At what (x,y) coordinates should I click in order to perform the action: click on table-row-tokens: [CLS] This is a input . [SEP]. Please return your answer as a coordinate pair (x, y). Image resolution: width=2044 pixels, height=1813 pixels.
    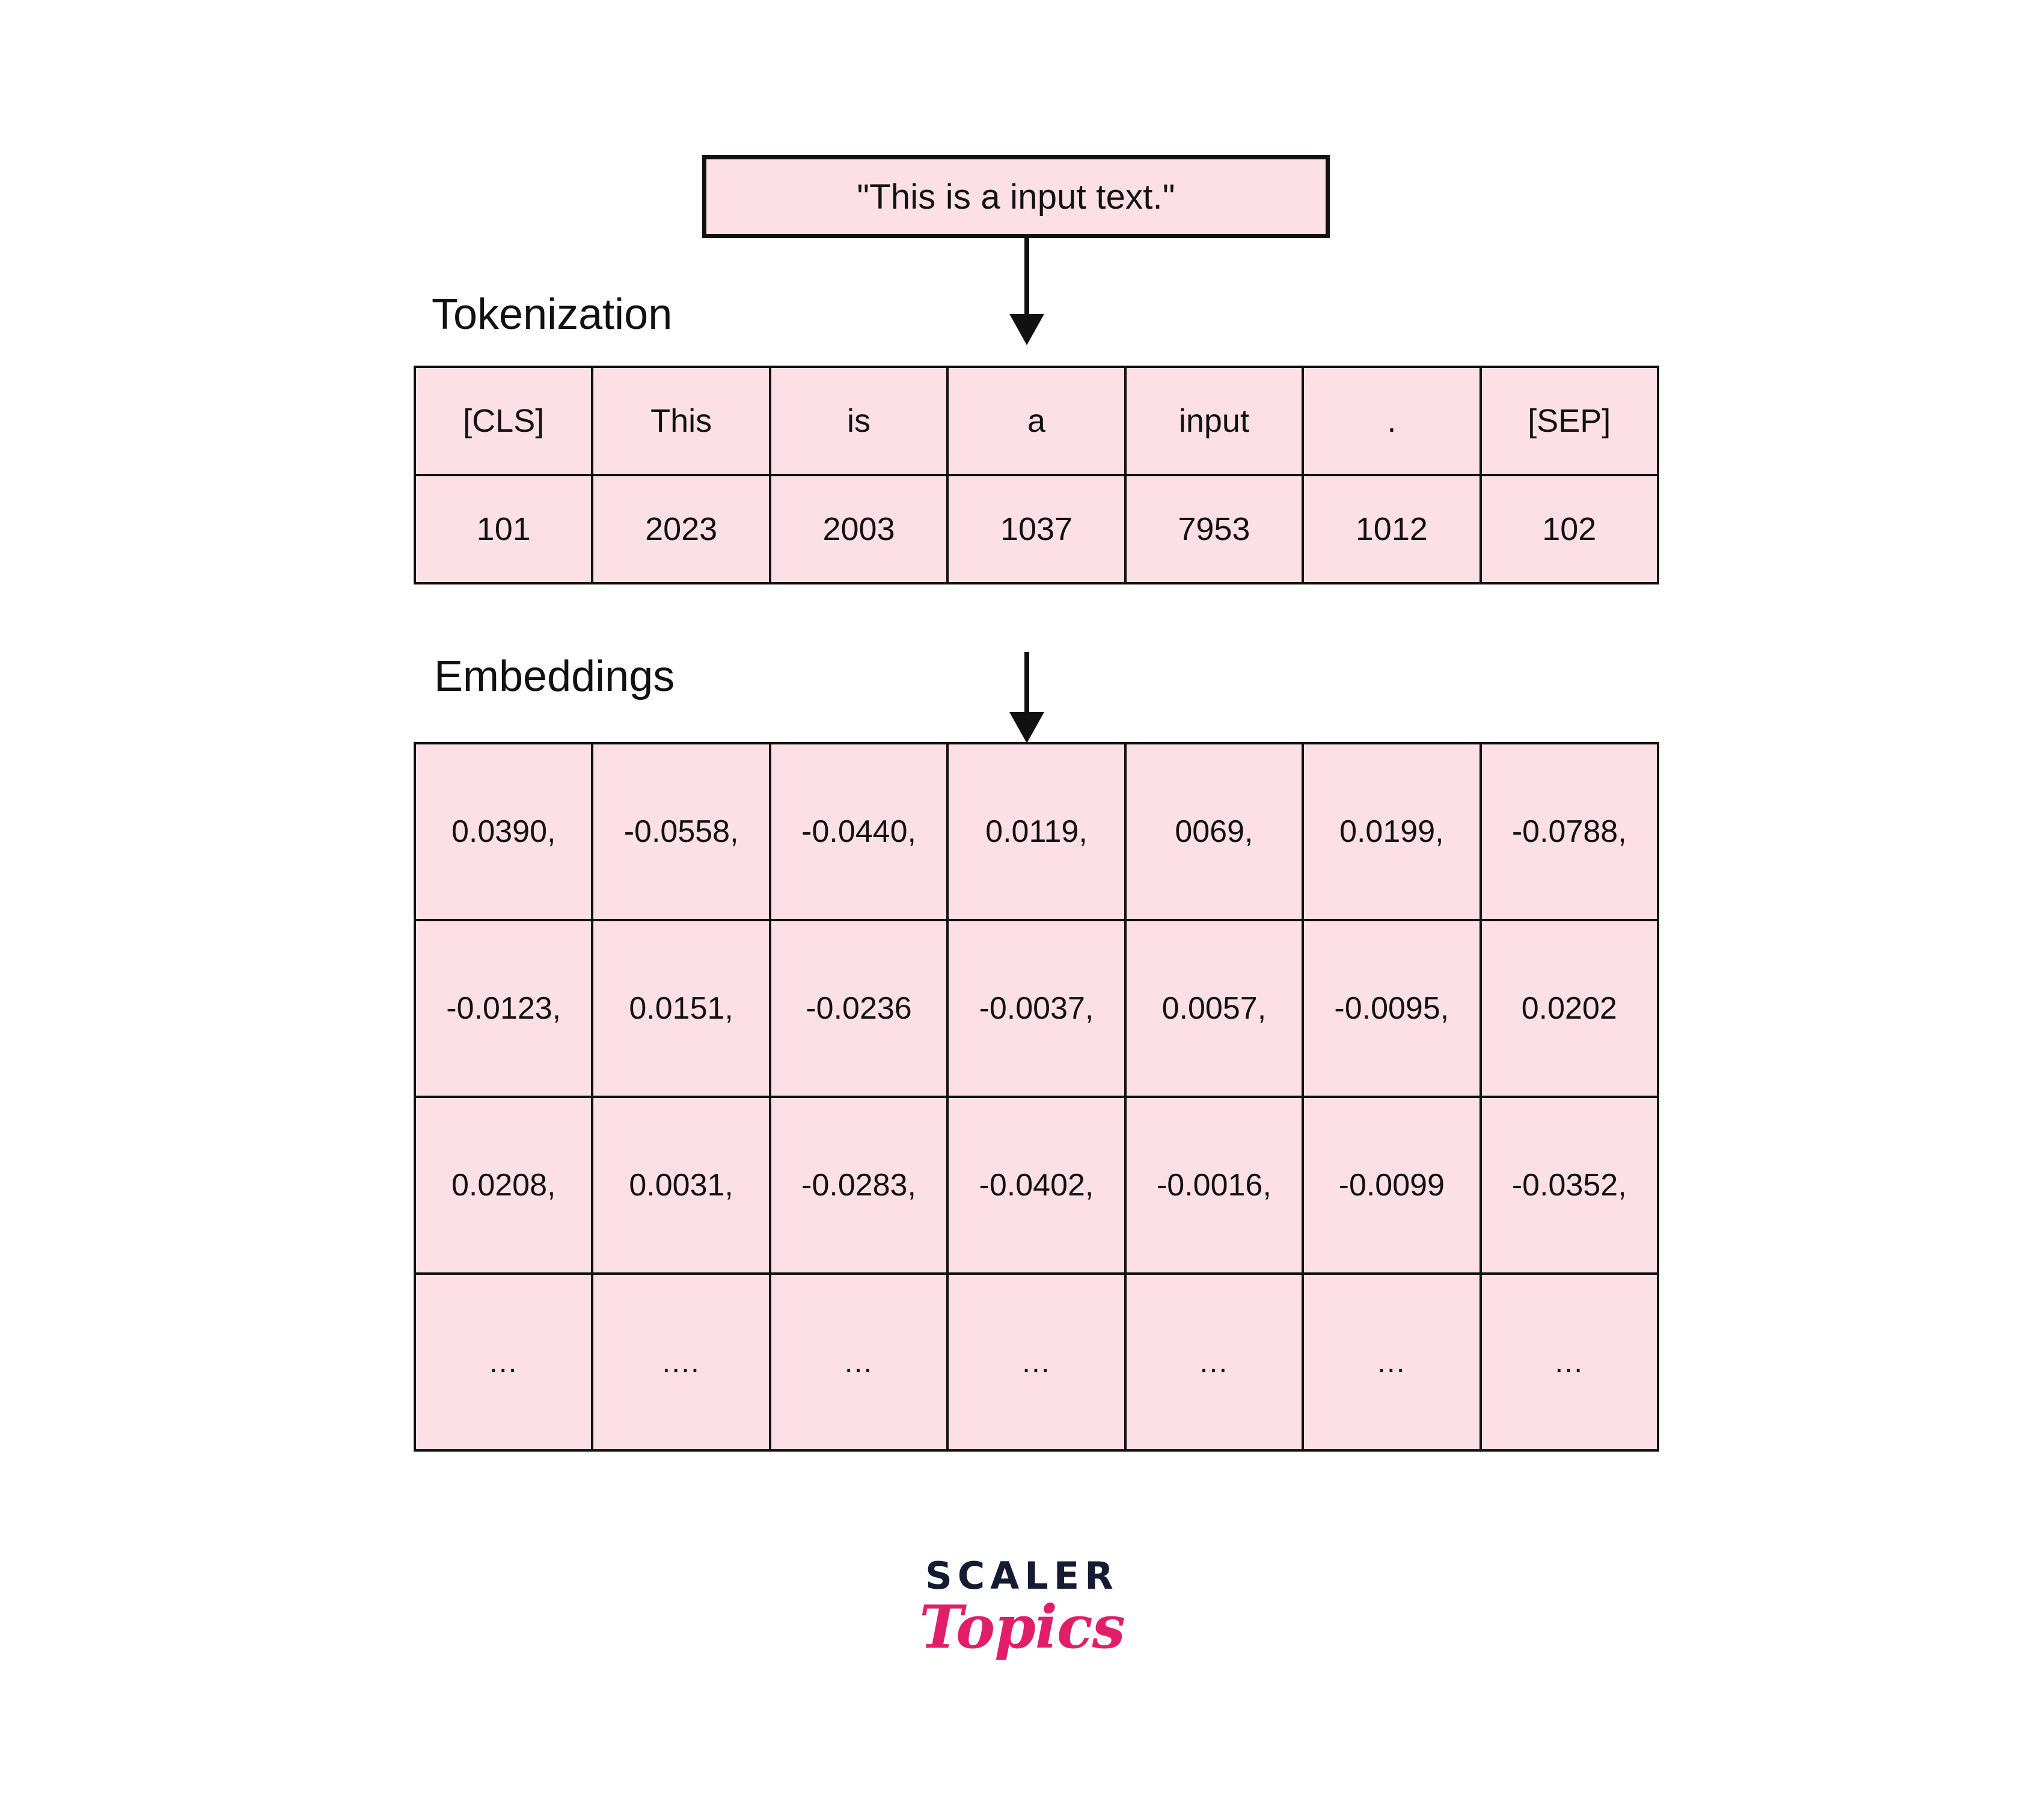
    Looking at the image, I should click on (1036, 421).